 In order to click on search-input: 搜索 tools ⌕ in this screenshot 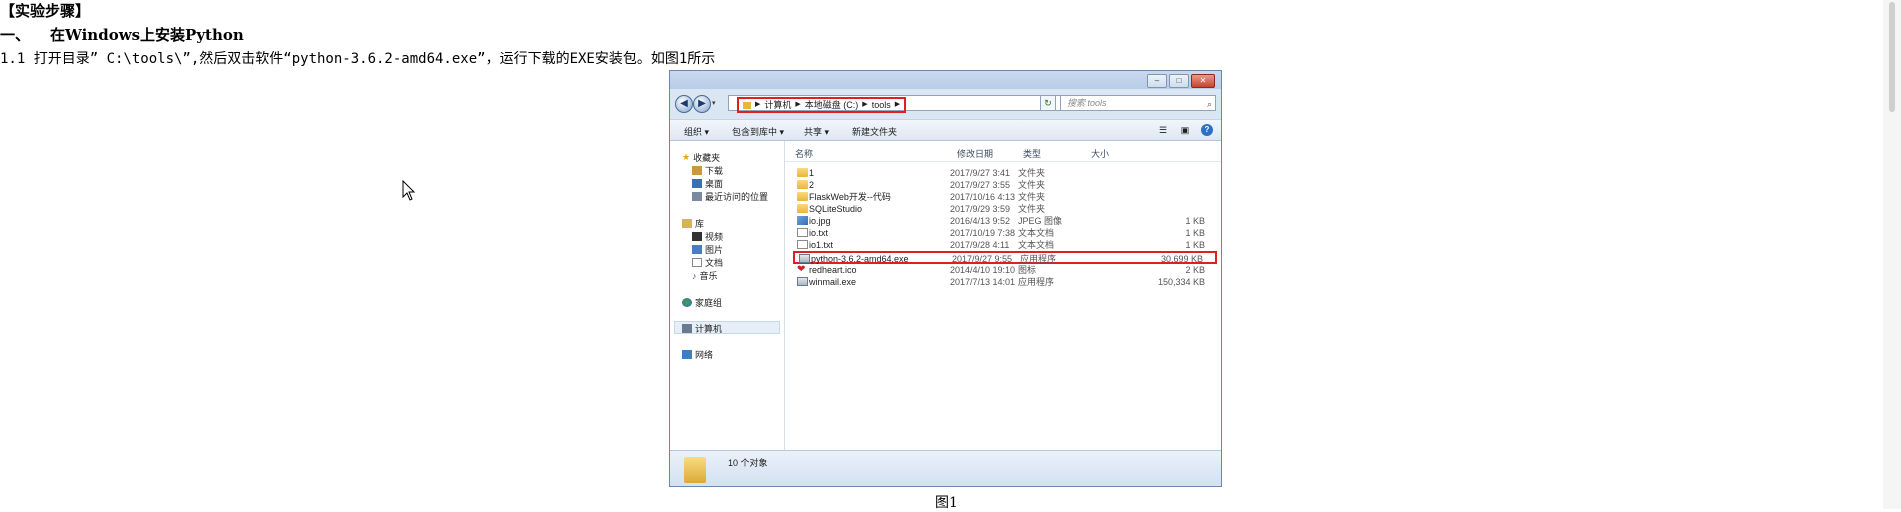, I will do `click(1138, 103)`.